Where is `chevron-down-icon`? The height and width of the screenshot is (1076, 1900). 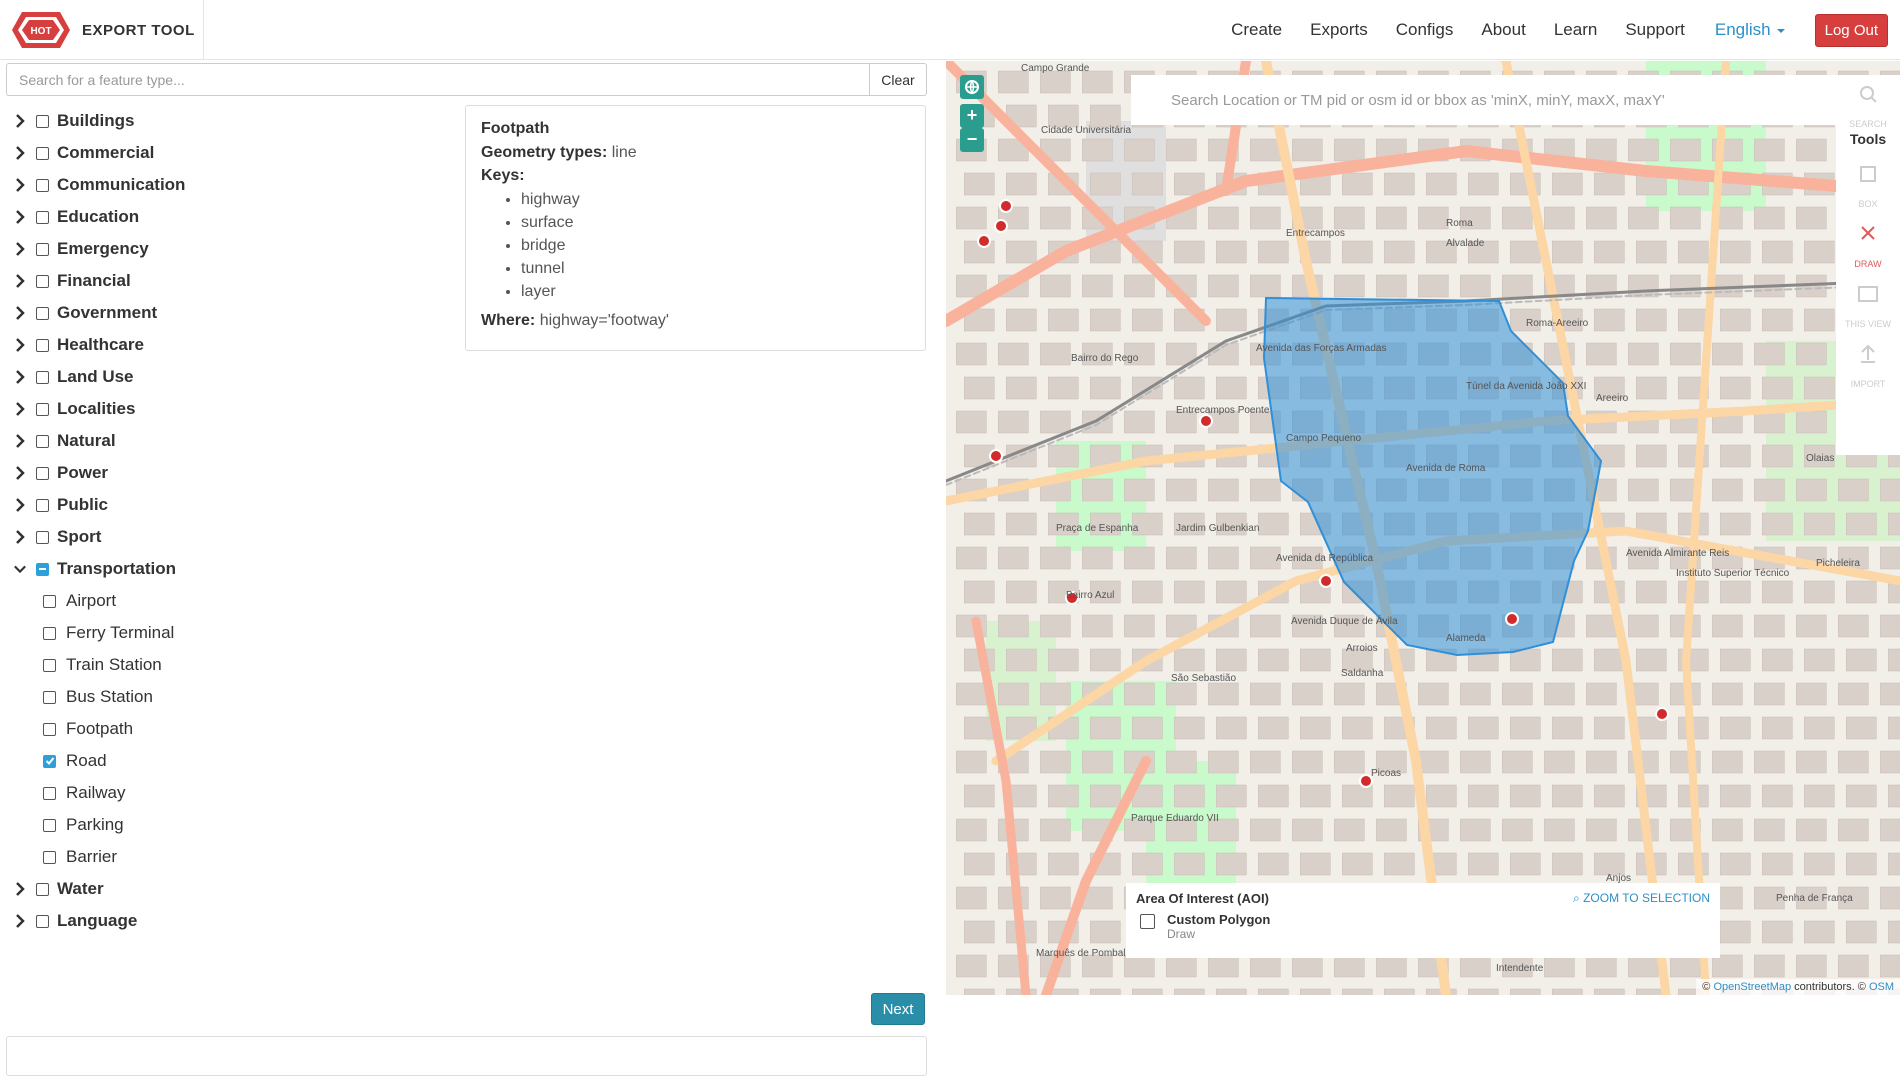
chevron-down-icon is located at coordinates (20, 569).